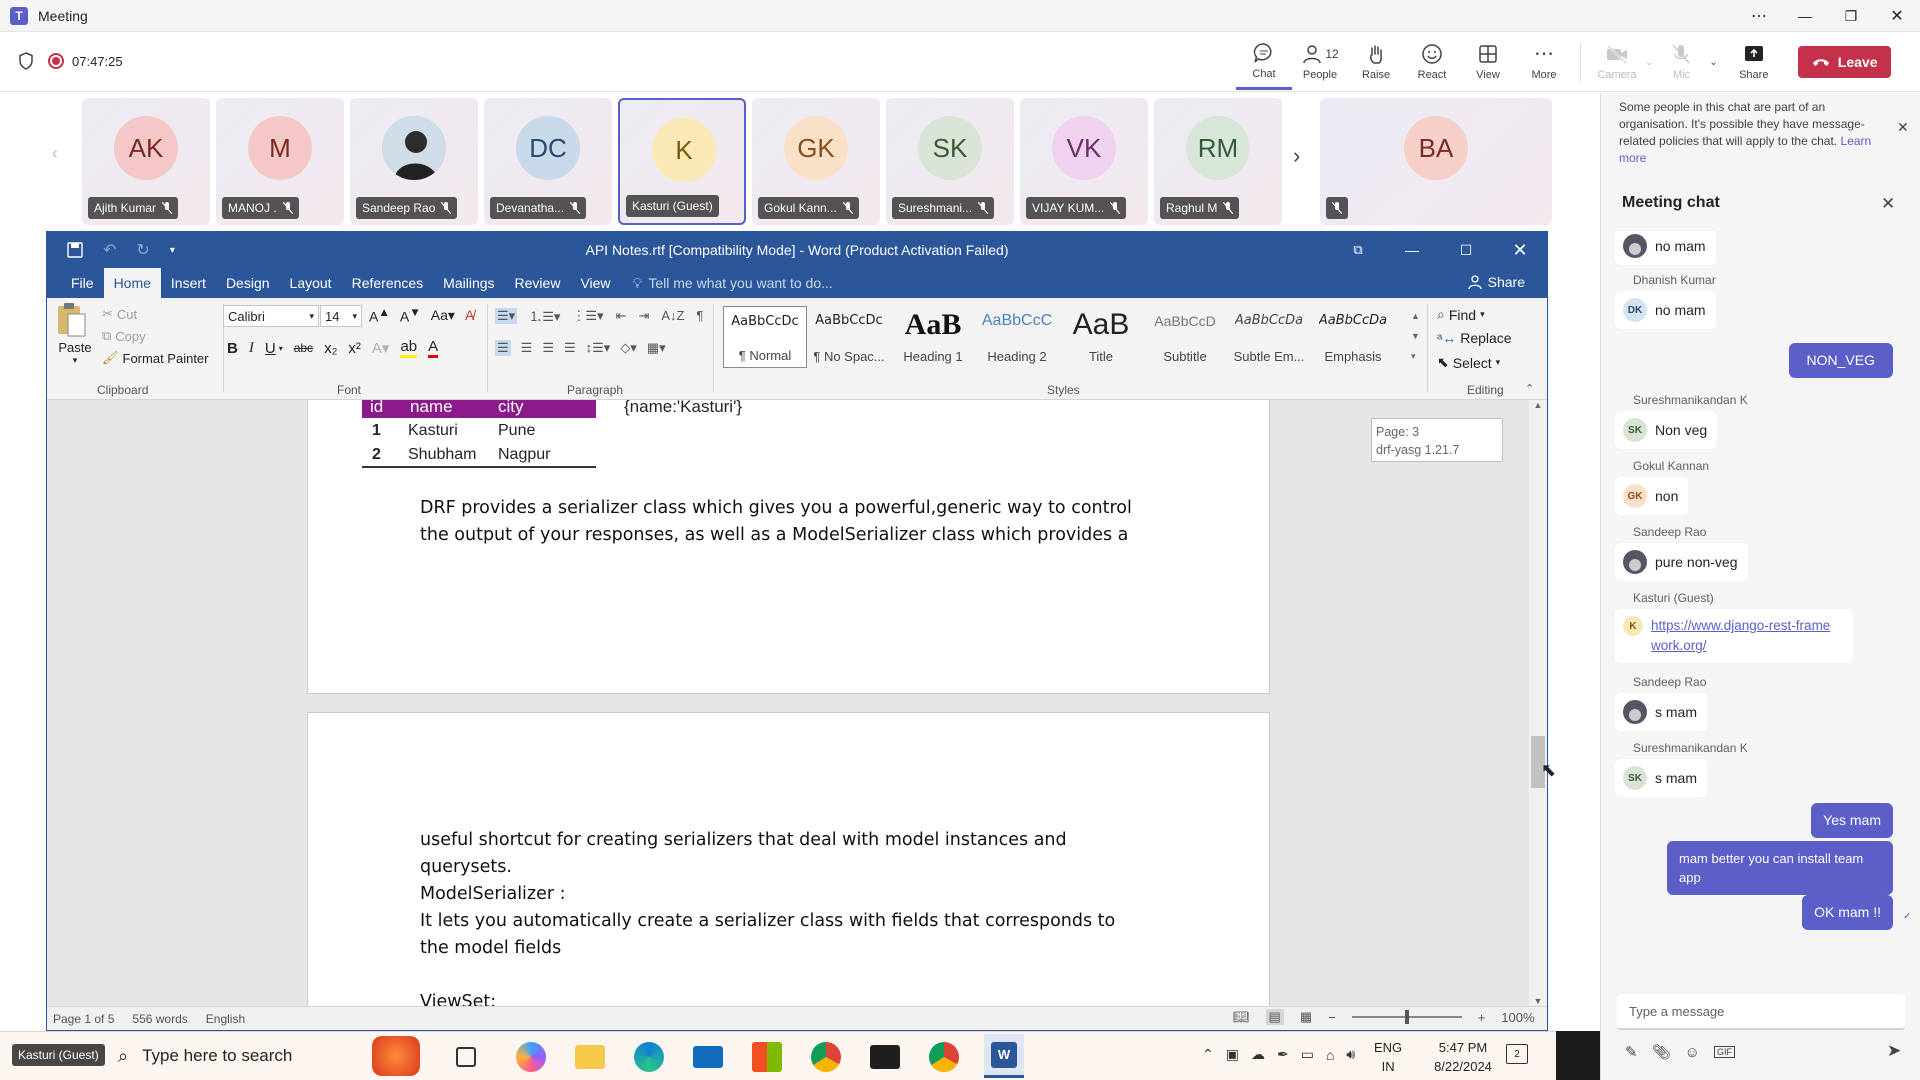 The image size is (1920, 1080). Describe the element at coordinates (1296, 156) in the screenshot. I see `strip-right-chevron-icon: ›` at that location.